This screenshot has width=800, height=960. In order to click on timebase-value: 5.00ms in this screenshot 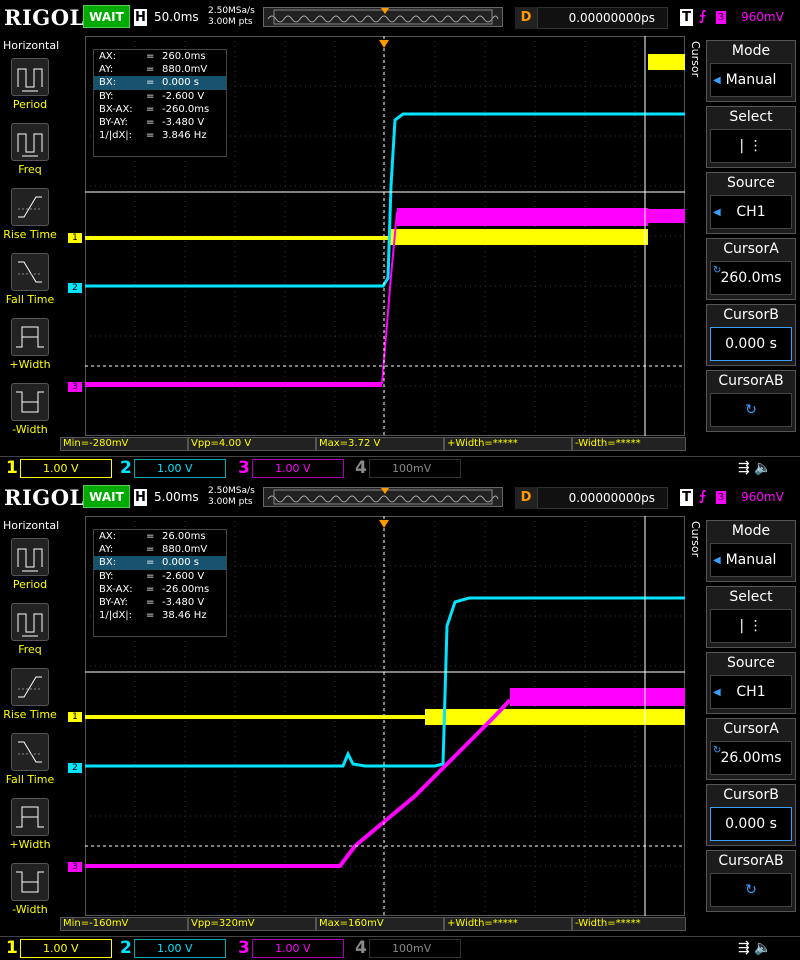, I will do `click(176, 497)`.